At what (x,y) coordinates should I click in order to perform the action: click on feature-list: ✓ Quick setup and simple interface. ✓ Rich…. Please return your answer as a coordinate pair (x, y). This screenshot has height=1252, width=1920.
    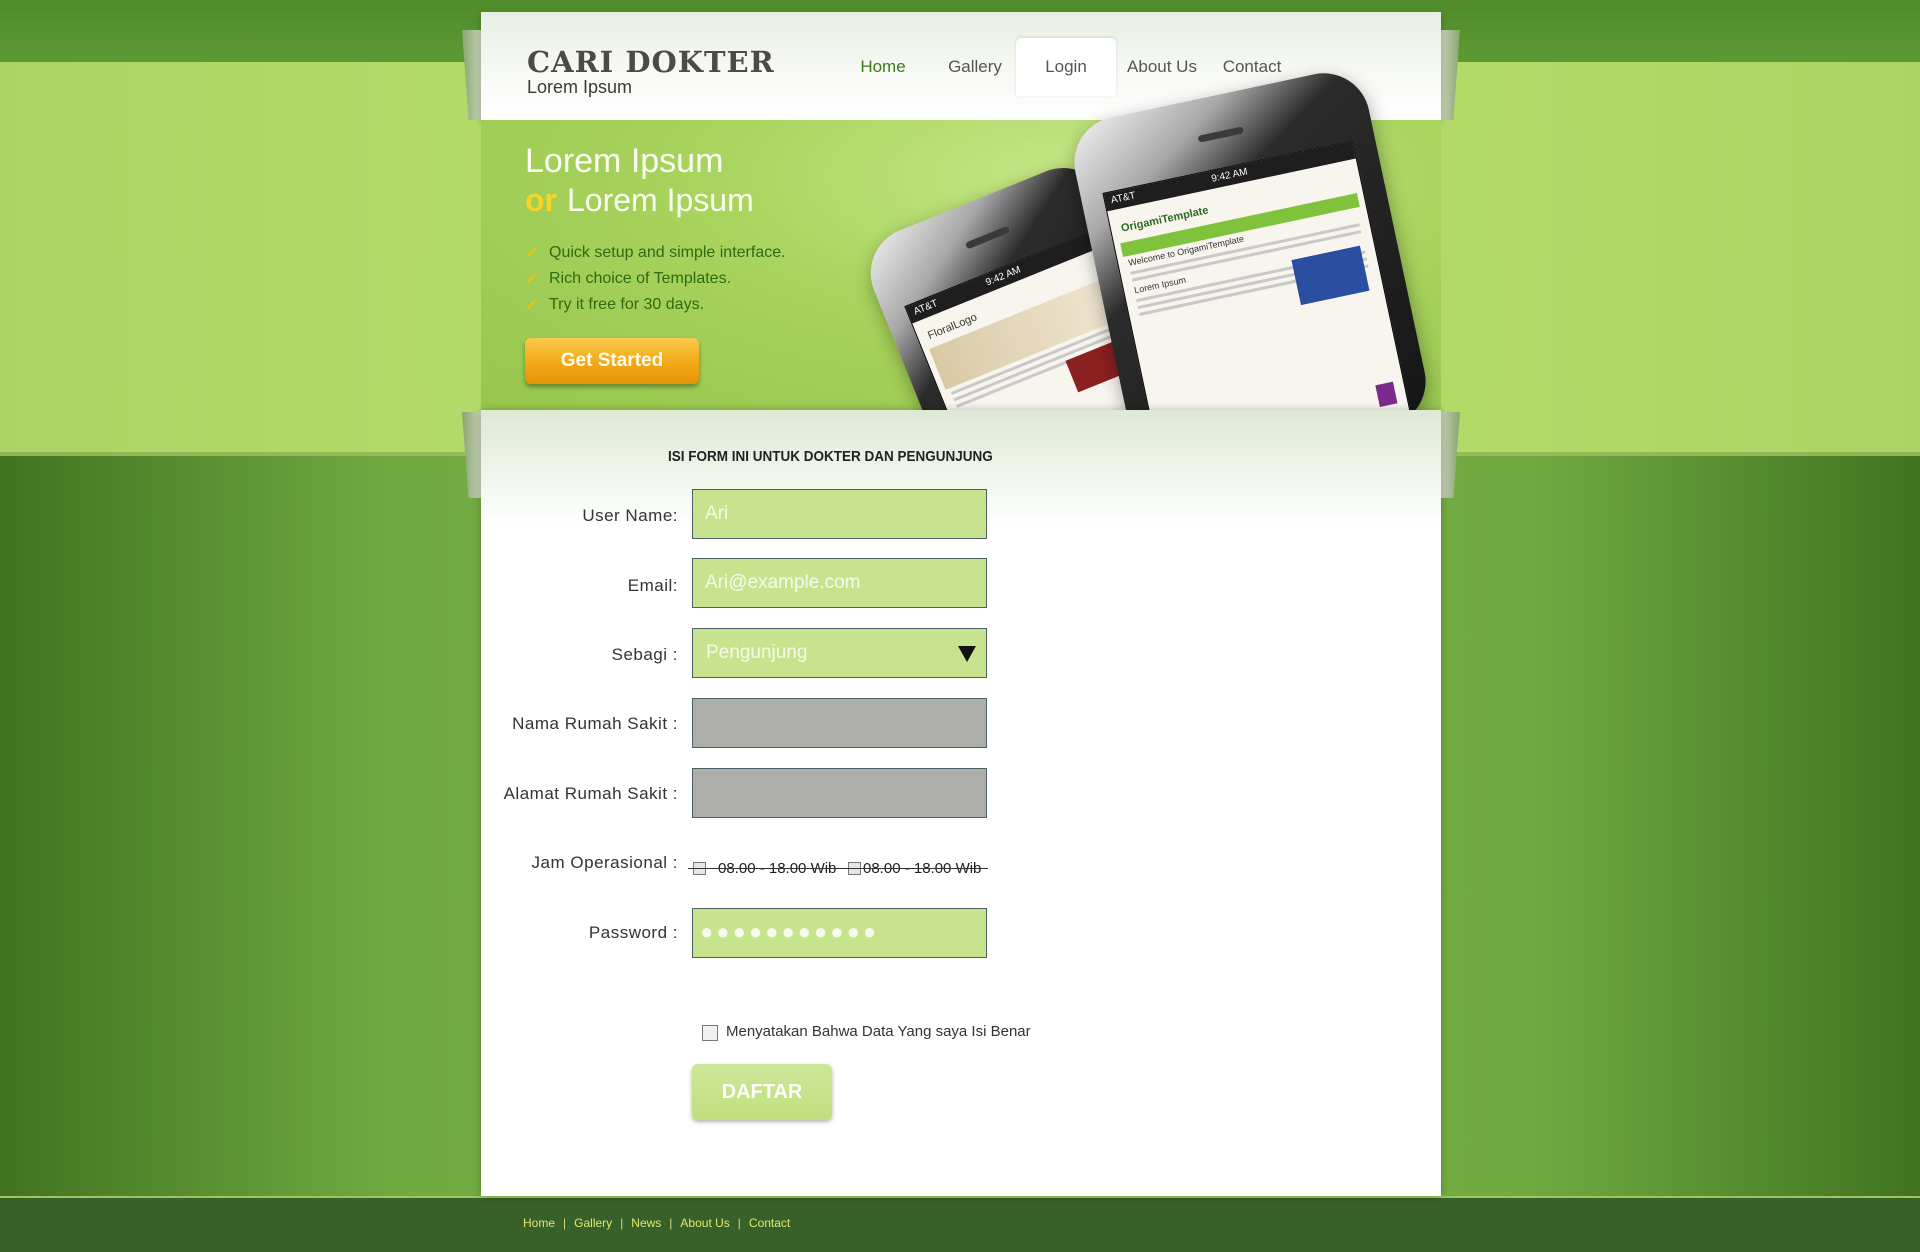
    Looking at the image, I should click on (655, 281).